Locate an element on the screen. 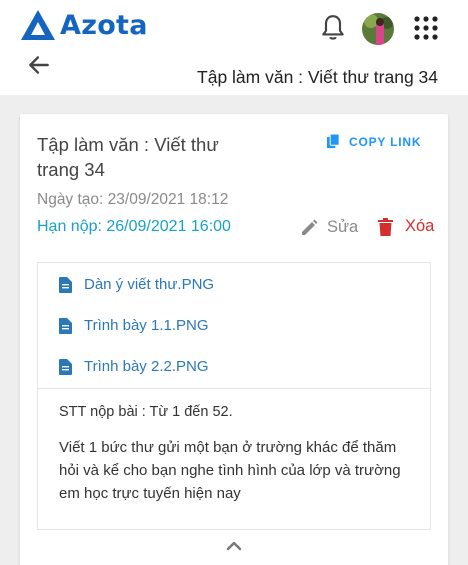  copy-icon is located at coordinates (333, 141).